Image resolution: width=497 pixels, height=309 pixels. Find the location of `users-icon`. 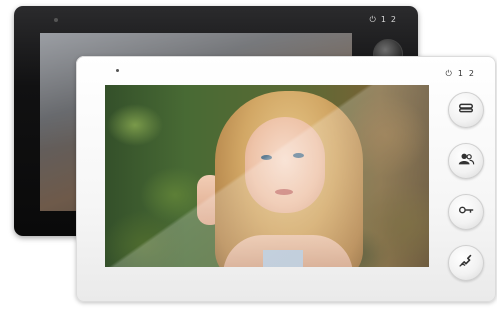

users-icon is located at coordinates (466, 161).